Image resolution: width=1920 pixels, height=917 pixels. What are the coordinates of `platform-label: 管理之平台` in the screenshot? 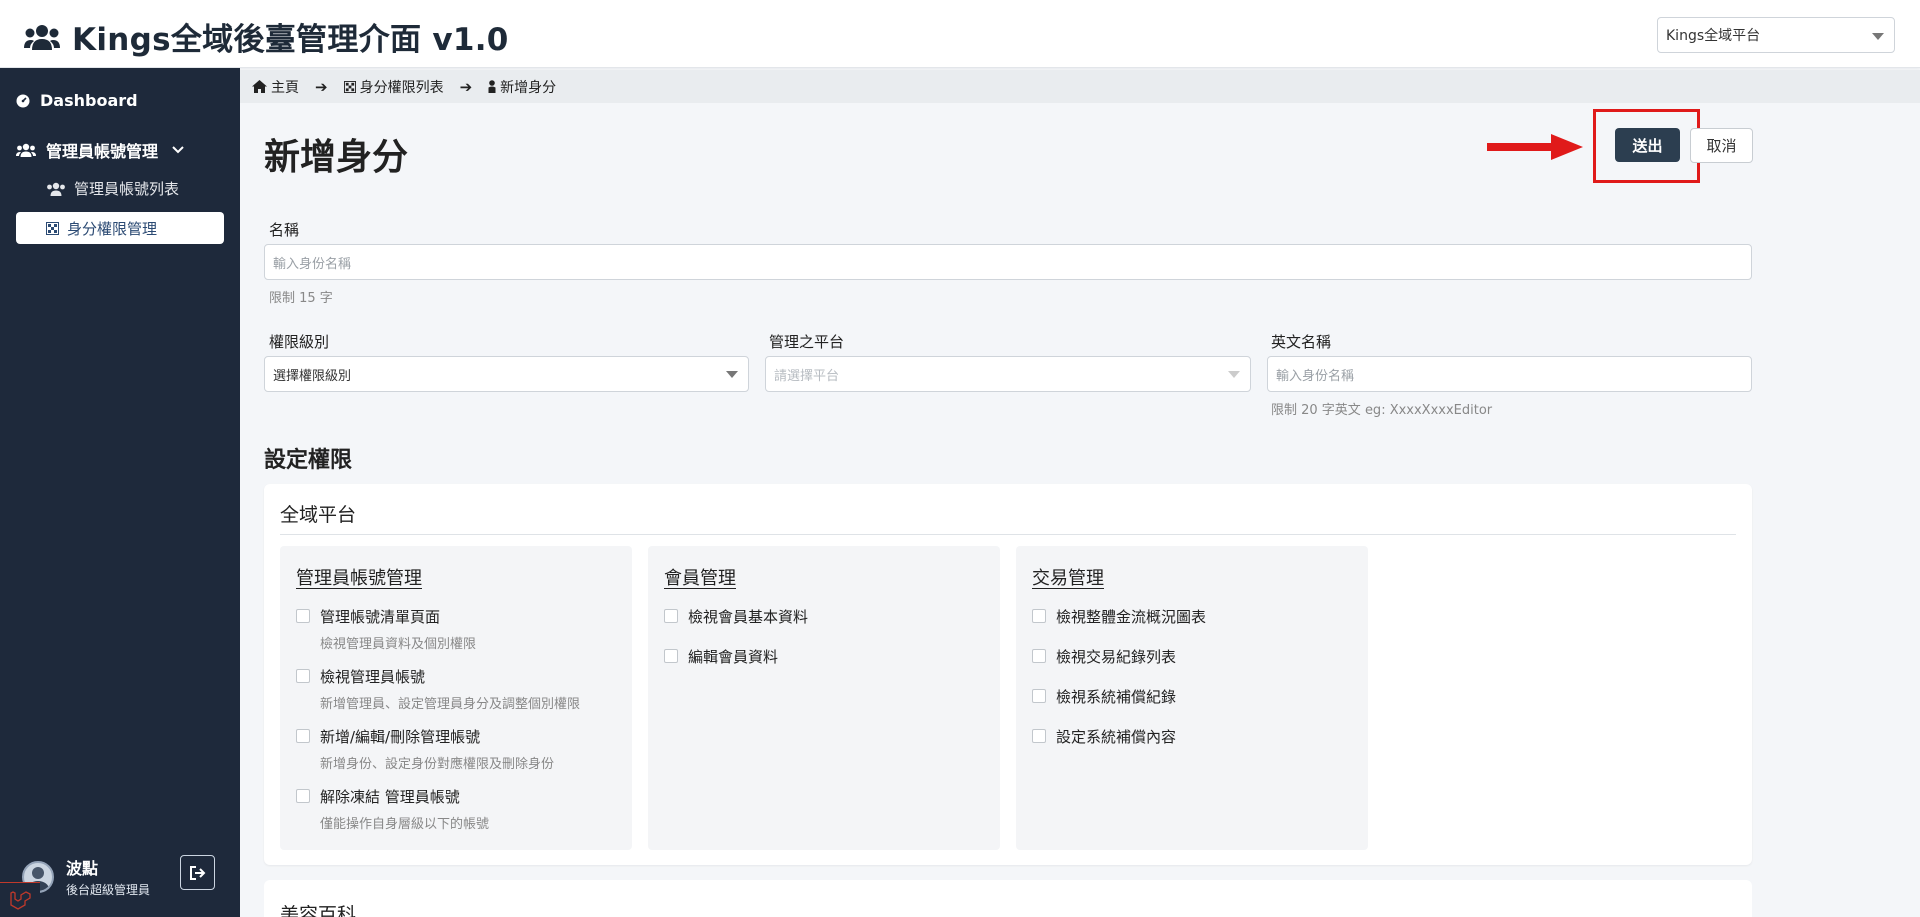 It's located at (807, 342).